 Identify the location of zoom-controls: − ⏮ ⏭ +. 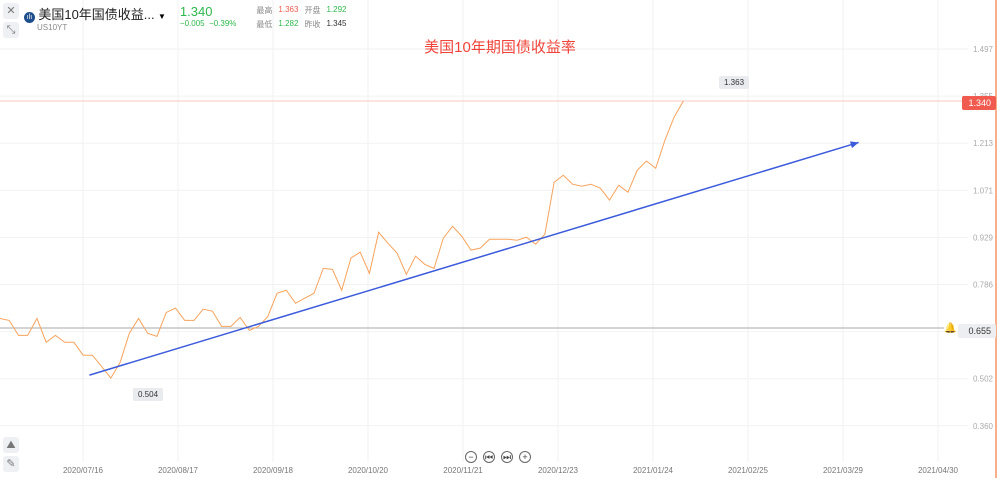
(498, 457).